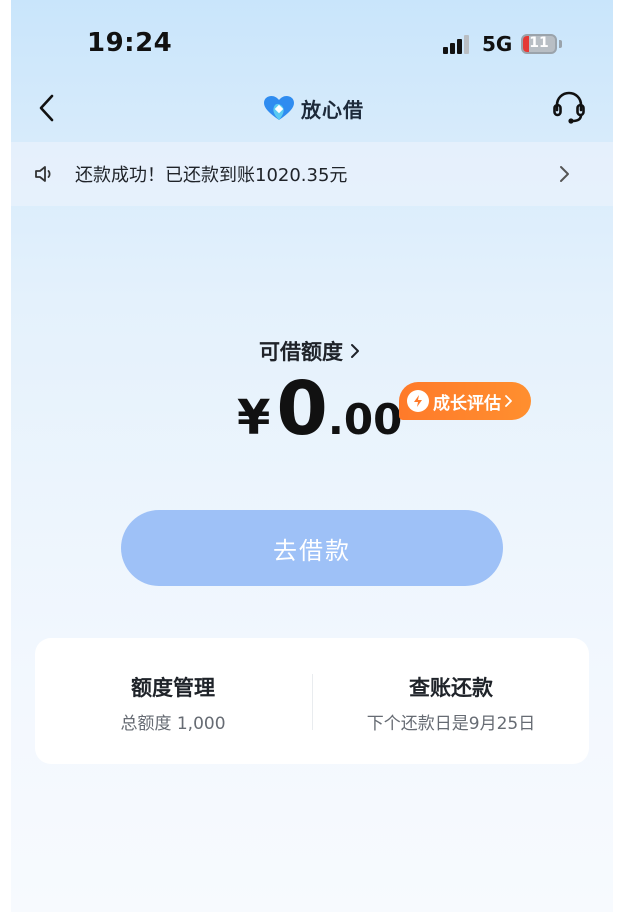 Image resolution: width=624 pixels, height=912 pixels. Describe the element at coordinates (312, 551) in the screenshot. I see `borrow-button-label: 去借款` at that location.